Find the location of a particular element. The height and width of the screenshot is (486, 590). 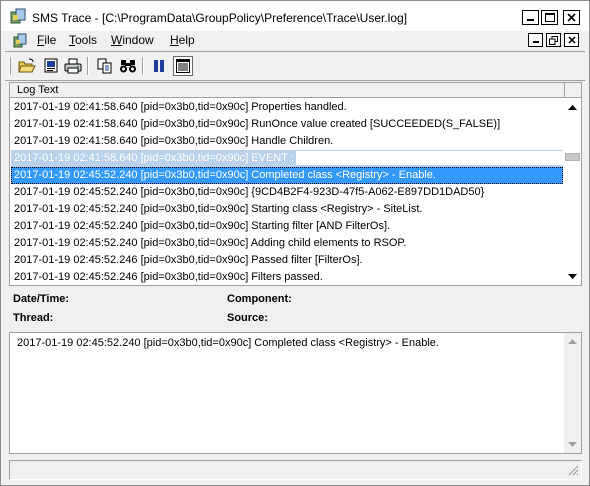

log-column-header: Log Text is located at coordinates (295, 90).